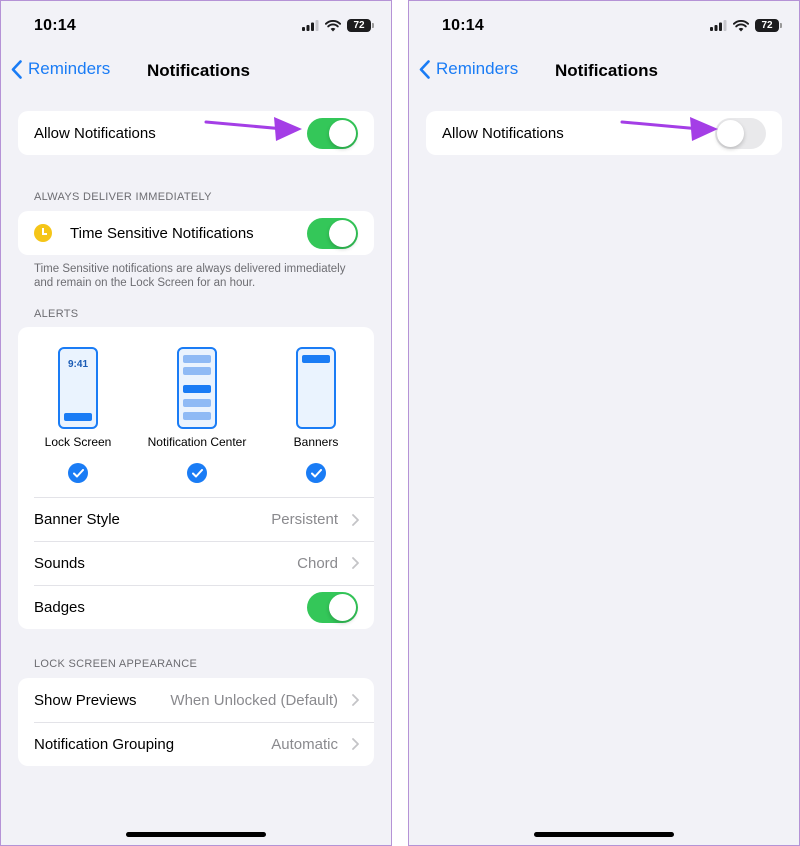  What do you see at coordinates (197, 442) in the screenshot?
I see `notification-center-label: Notification Center` at bounding box center [197, 442].